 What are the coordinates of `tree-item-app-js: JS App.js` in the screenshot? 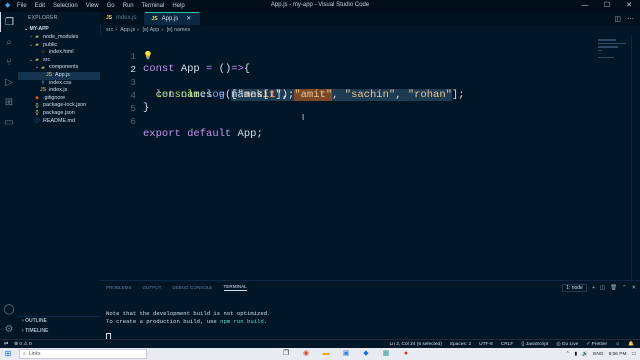 It's located at (59, 75).